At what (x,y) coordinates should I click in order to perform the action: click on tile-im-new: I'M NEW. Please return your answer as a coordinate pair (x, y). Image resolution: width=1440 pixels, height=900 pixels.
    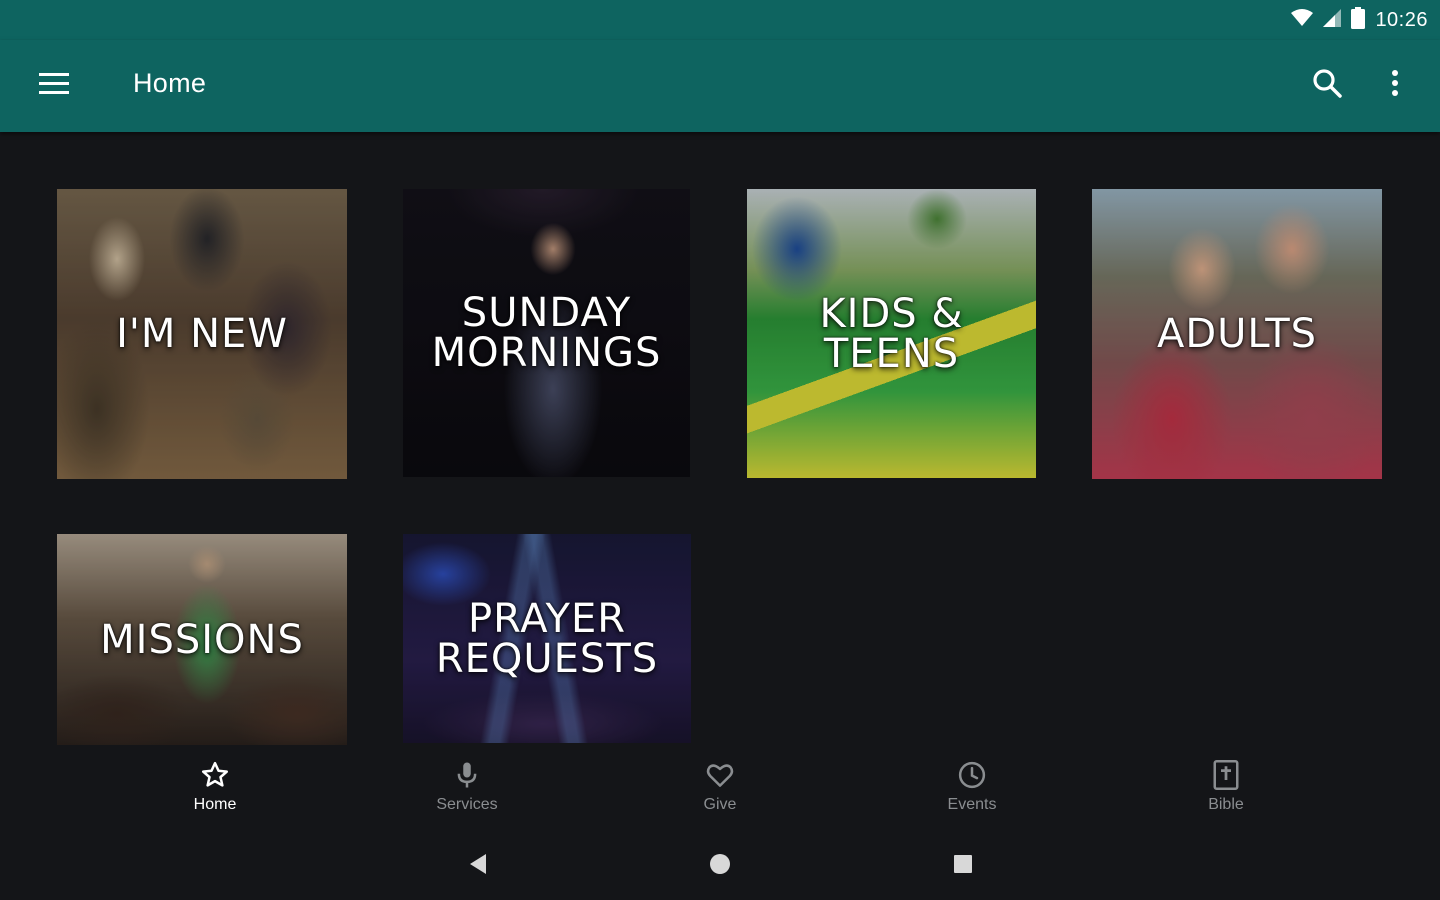
    Looking at the image, I should click on (202, 334).